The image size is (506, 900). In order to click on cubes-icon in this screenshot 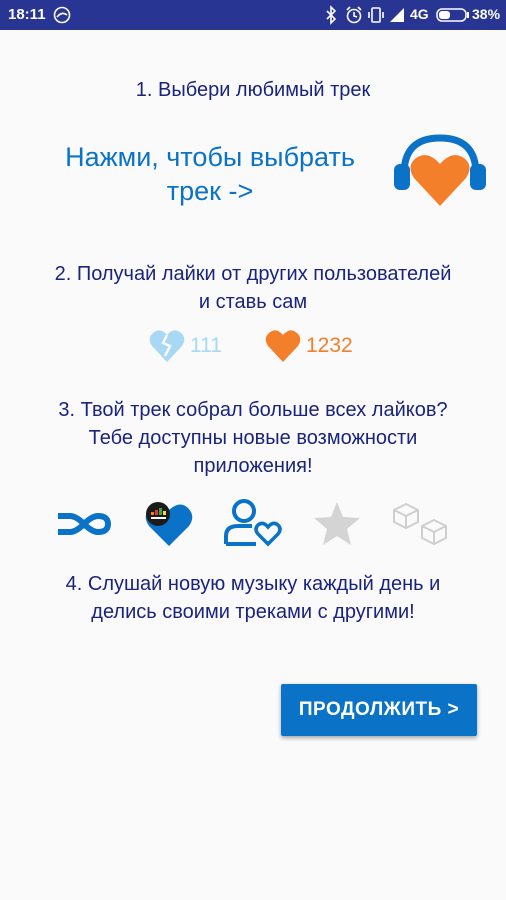, I will do `click(421, 526)`.